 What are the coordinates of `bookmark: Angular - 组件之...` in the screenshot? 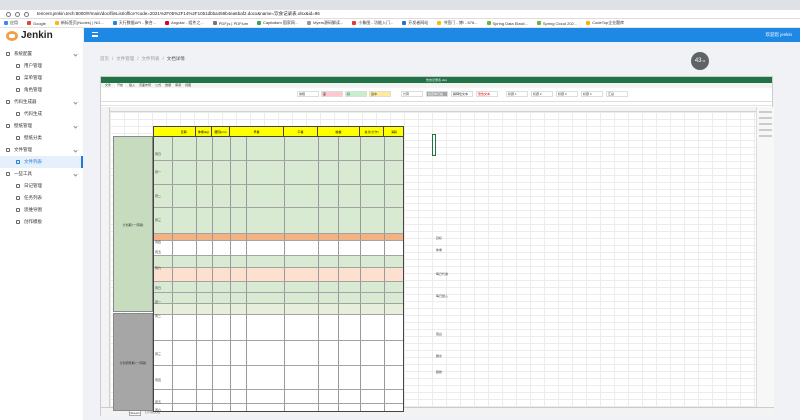 It's located at (184, 23).